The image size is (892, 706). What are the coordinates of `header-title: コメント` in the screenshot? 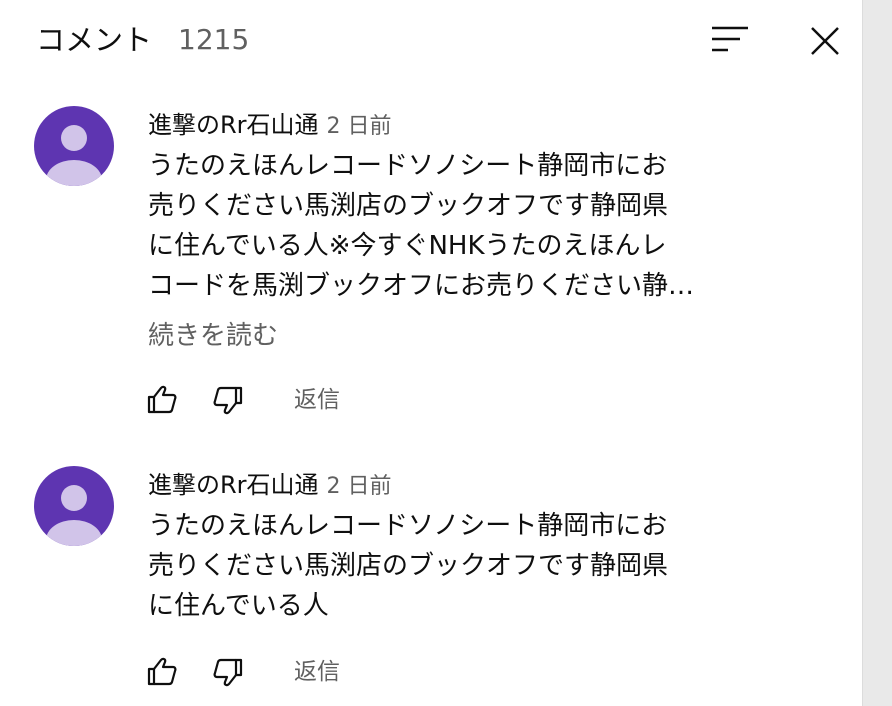 It's located at (94, 40).